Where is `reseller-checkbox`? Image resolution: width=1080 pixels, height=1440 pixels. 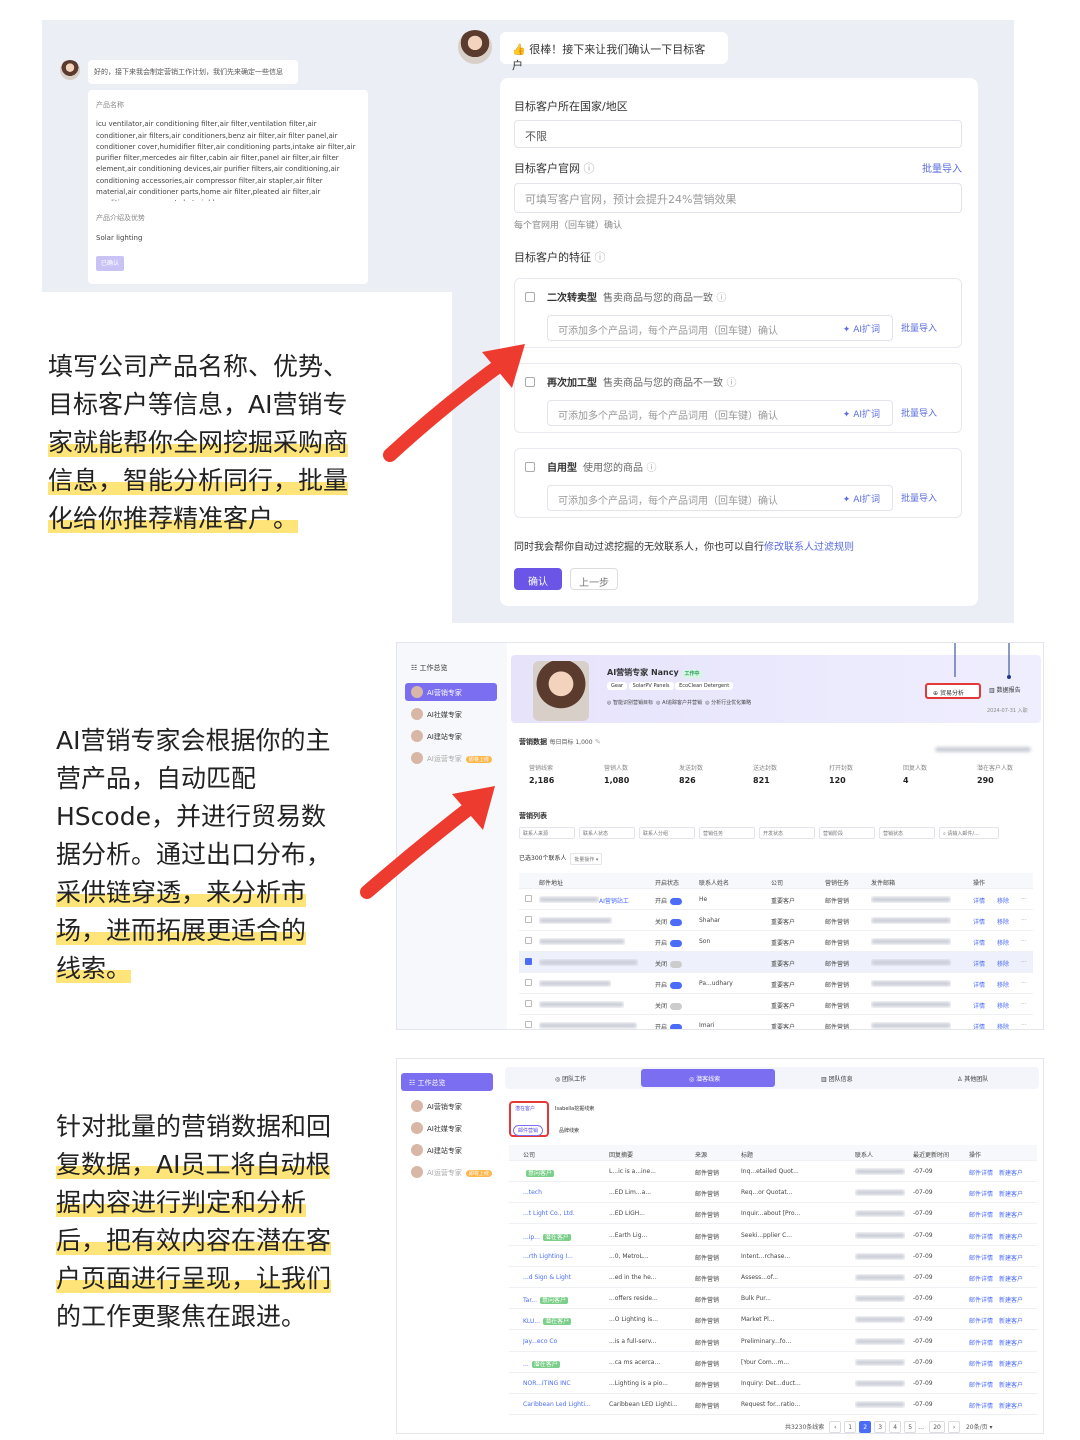
reseller-checkbox is located at coordinates (530, 297).